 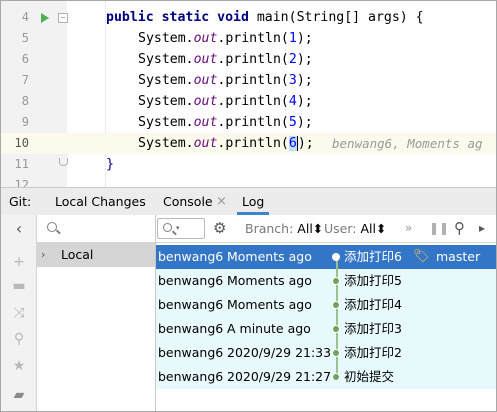 What do you see at coordinates (100, 201) in the screenshot?
I see `tab-local-changes: Local Changes` at bounding box center [100, 201].